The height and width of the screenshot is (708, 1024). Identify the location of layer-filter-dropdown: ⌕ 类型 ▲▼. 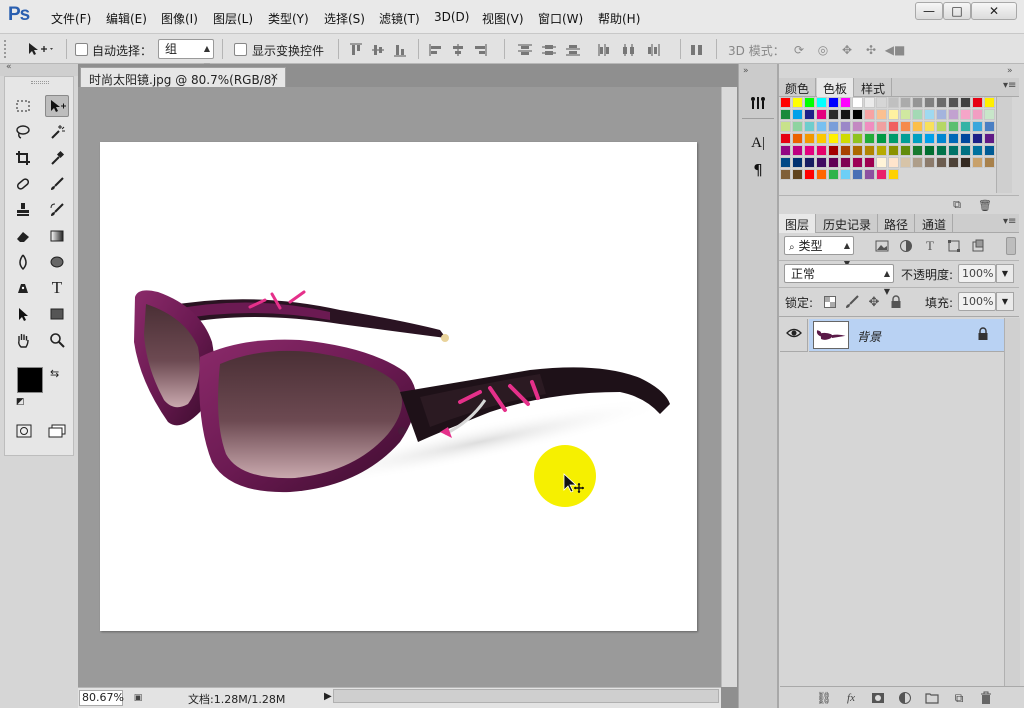
(819, 252).